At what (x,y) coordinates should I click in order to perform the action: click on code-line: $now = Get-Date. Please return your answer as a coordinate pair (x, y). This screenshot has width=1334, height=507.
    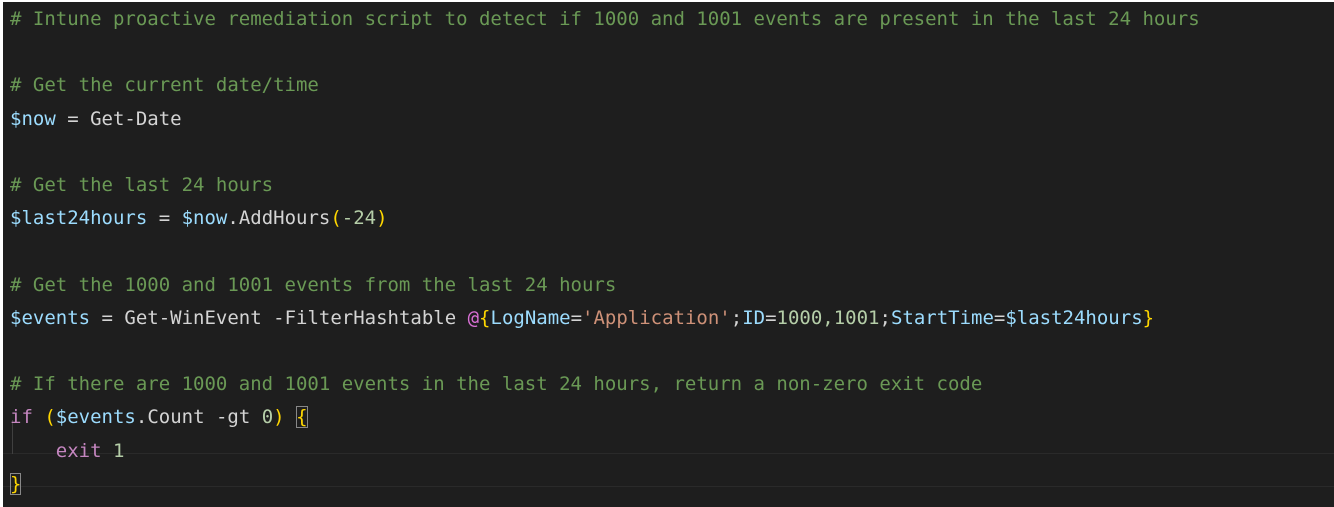
    Looking at the image, I should click on (672, 119).